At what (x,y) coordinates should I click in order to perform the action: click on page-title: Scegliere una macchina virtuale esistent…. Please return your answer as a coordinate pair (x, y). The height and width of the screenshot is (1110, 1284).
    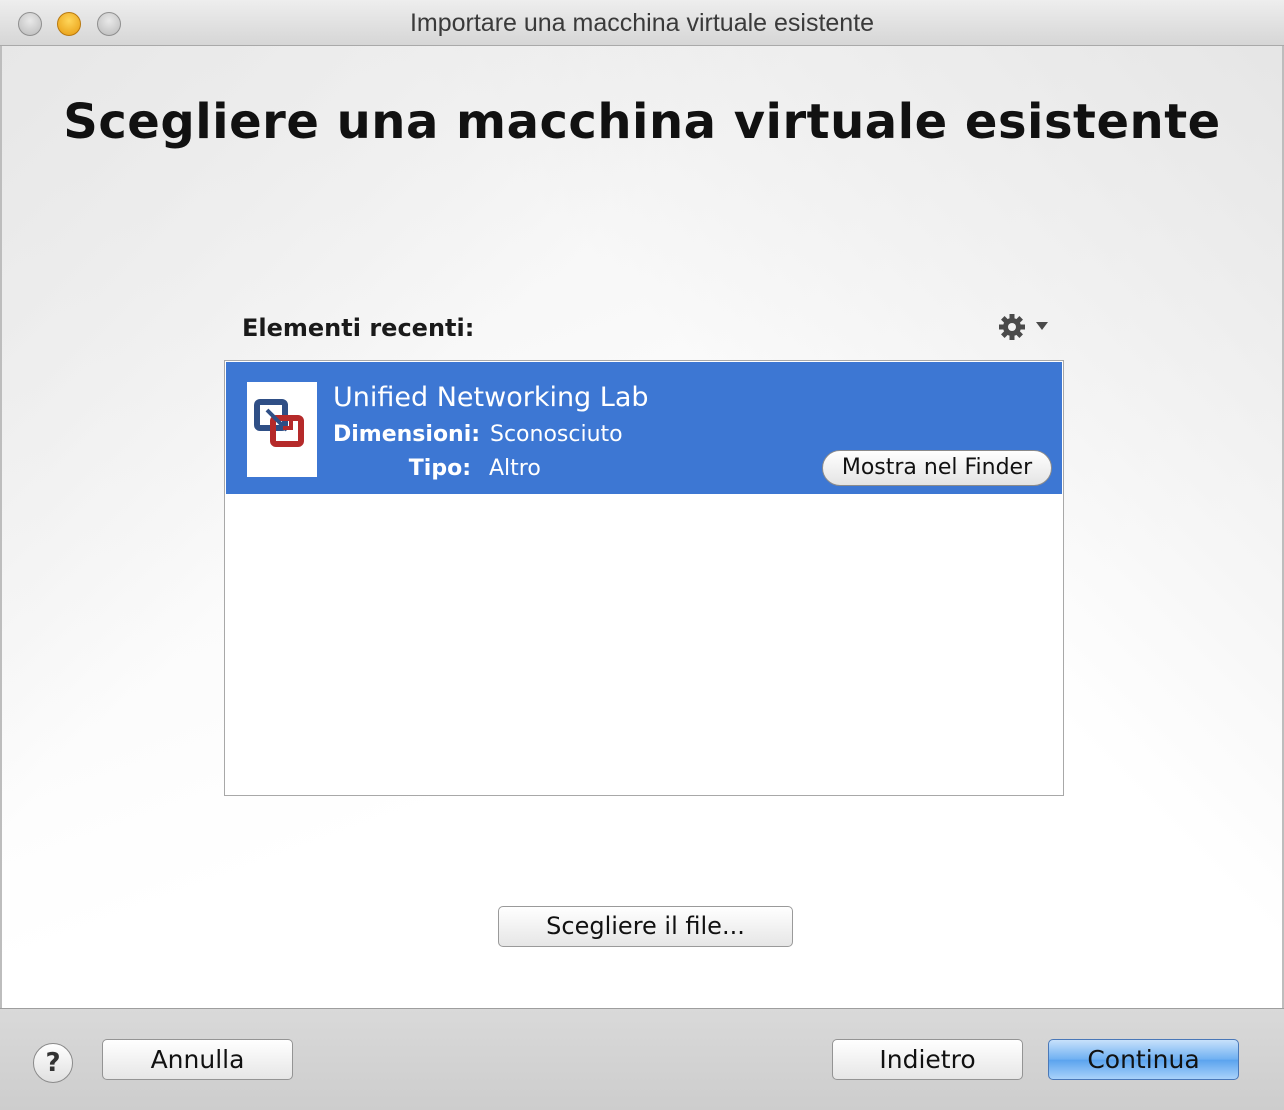
    Looking at the image, I should click on (642, 122).